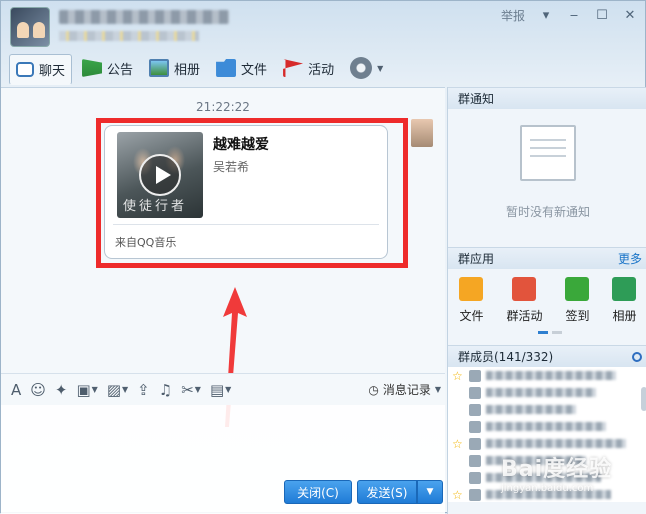  I want to click on group-notice-header: 群通知, so click(547, 98).